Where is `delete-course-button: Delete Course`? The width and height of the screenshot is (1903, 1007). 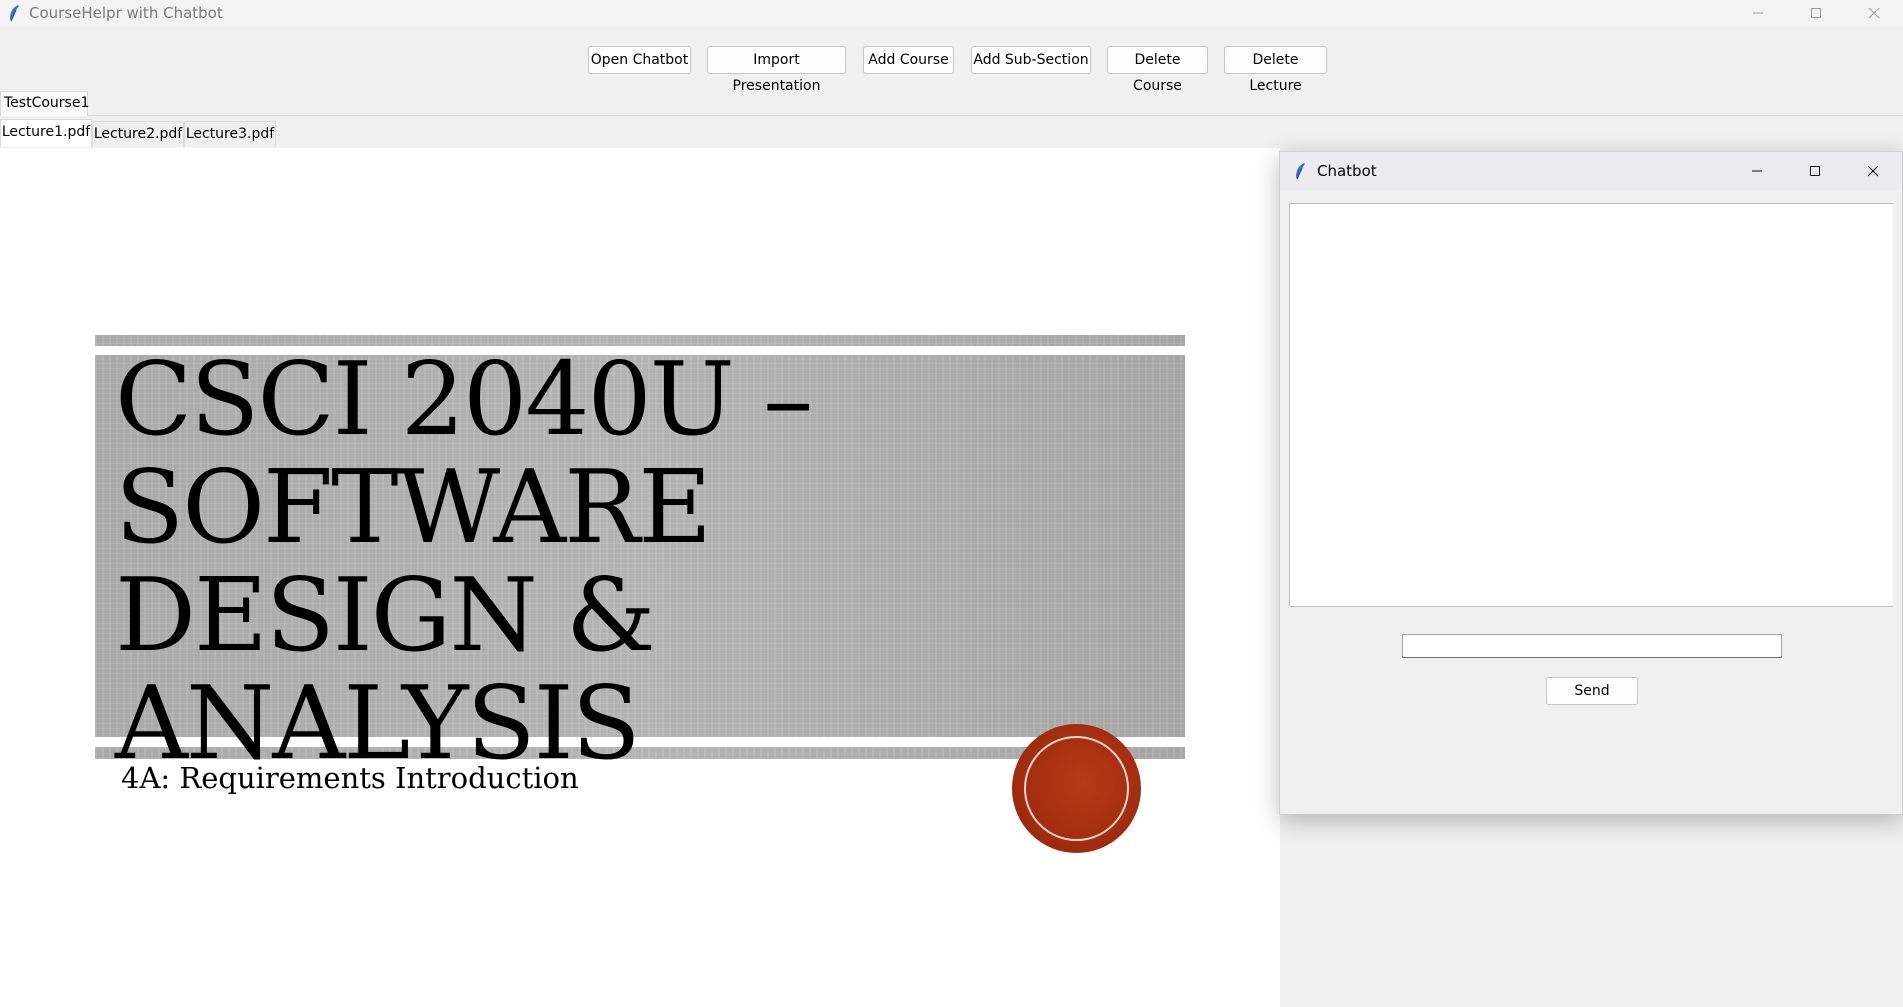
delete-course-button: Delete Course is located at coordinates (1157, 70).